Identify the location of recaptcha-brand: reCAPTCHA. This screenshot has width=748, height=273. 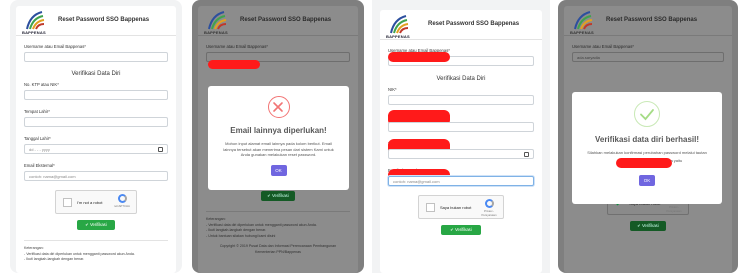
(122, 201).